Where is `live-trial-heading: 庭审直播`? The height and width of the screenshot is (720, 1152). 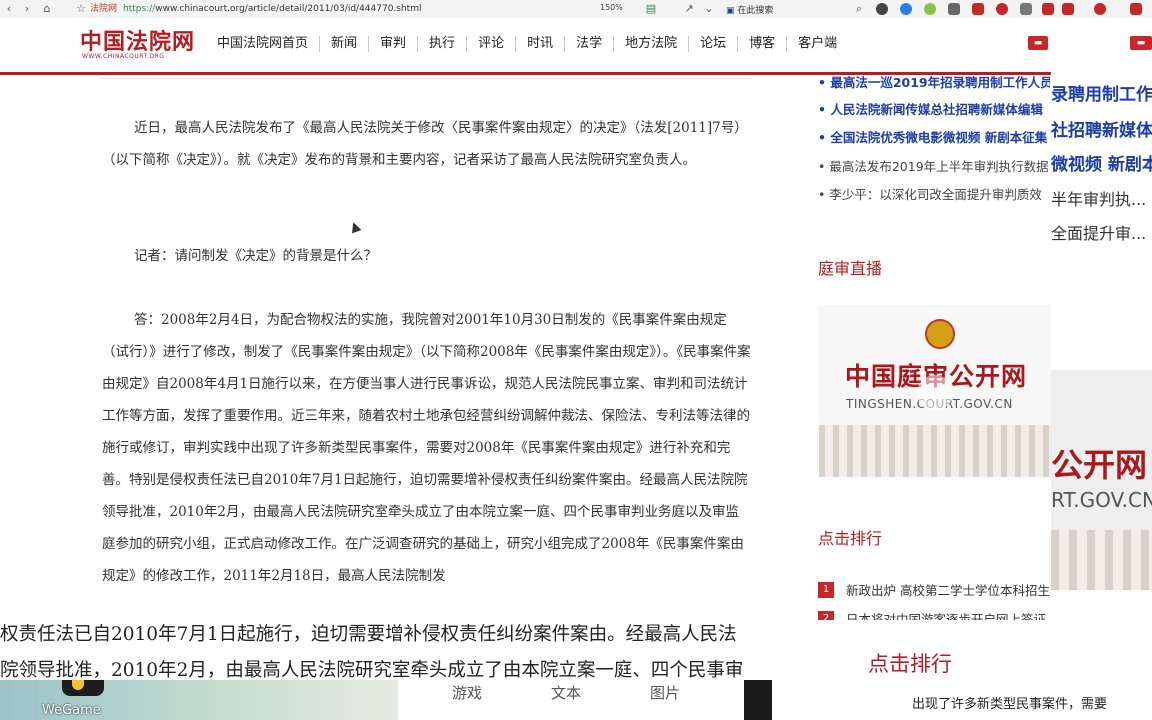
live-trial-heading: 庭审直播 is located at coordinates (850, 268).